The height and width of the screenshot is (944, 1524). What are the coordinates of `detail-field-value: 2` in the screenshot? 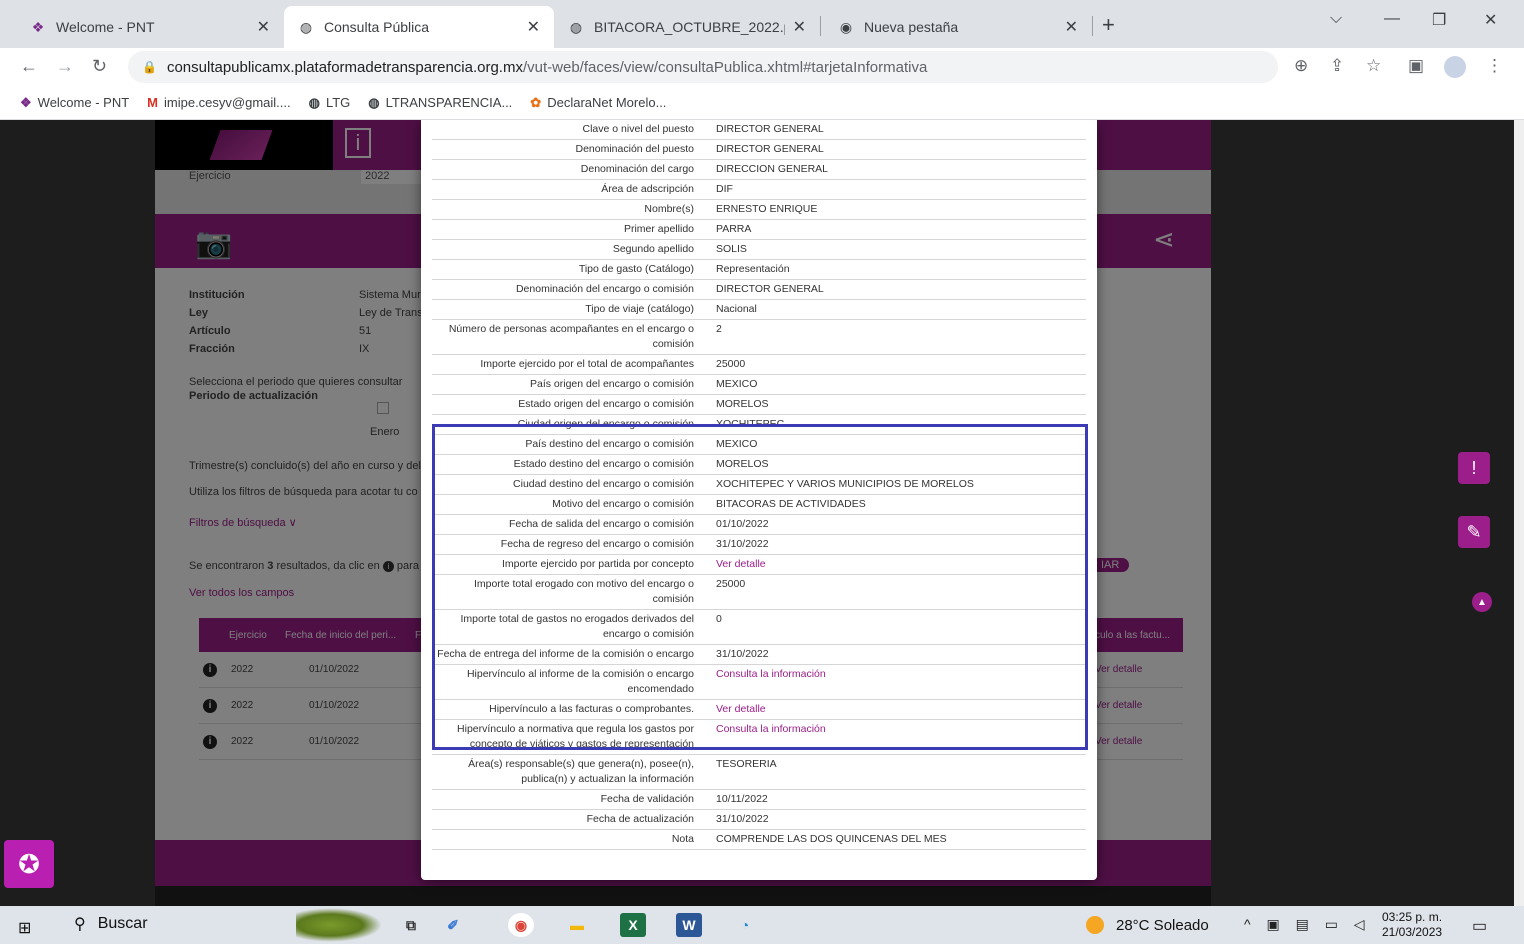 It's located at (719, 329).